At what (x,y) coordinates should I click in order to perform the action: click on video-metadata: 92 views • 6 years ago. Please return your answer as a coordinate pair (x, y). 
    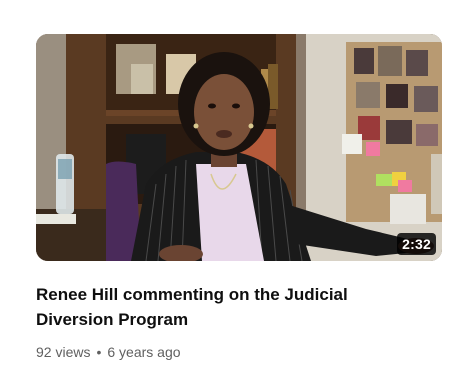
    Looking at the image, I should click on (108, 352).